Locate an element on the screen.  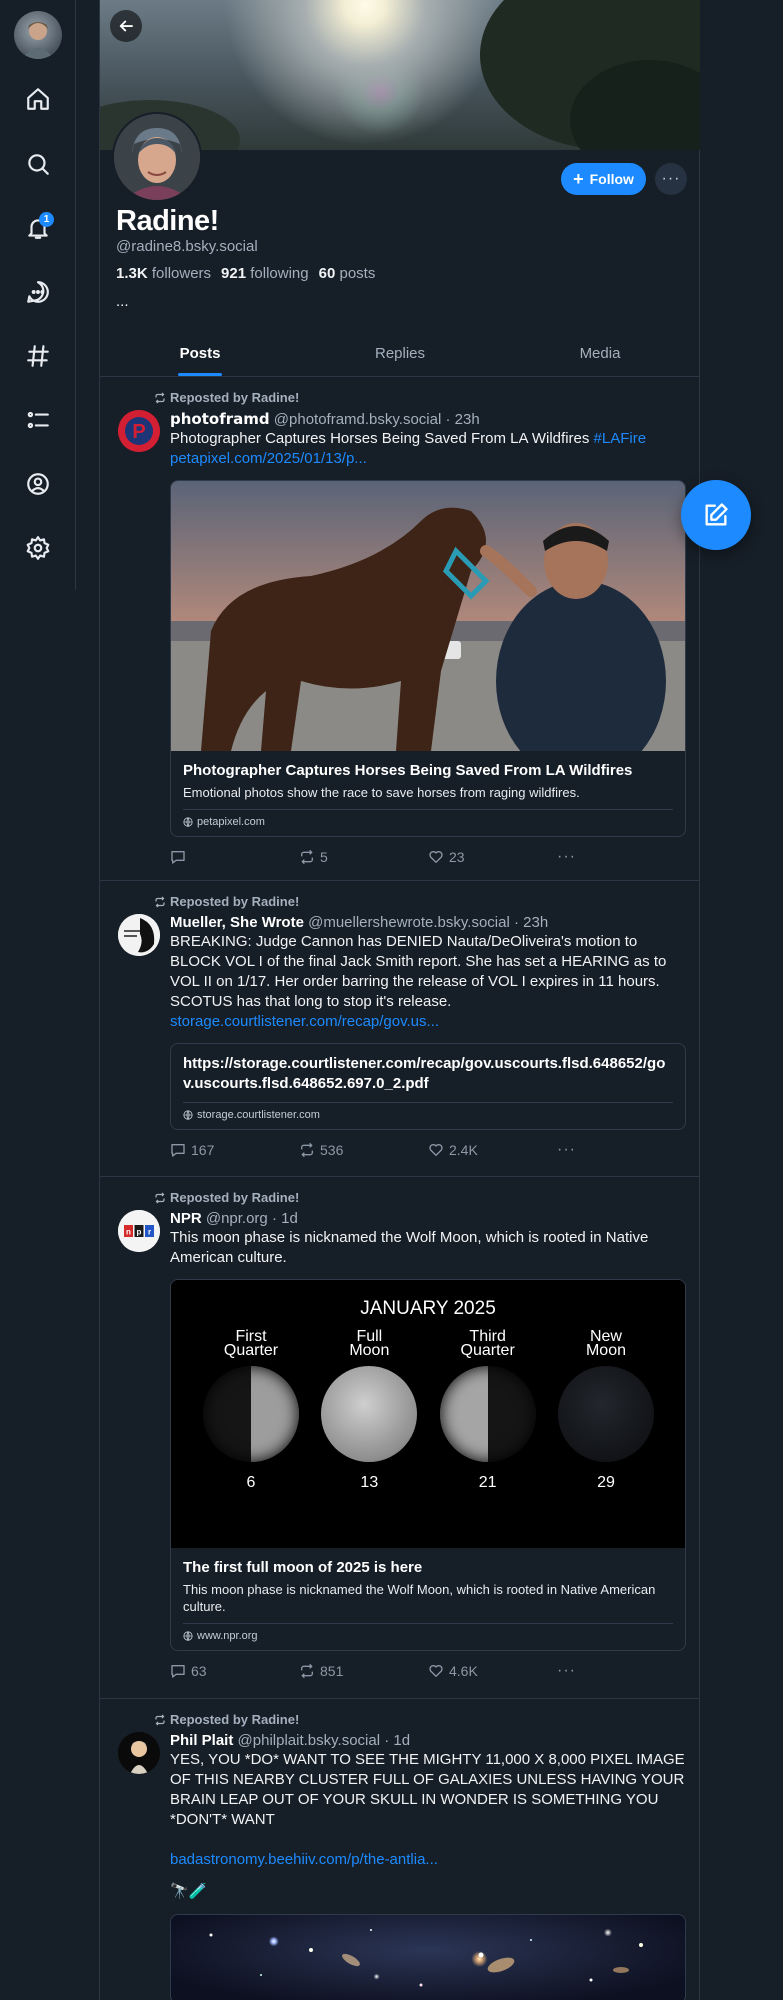
moon-first-quarter: First Quarter 6 is located at coordinates (251, 1410).